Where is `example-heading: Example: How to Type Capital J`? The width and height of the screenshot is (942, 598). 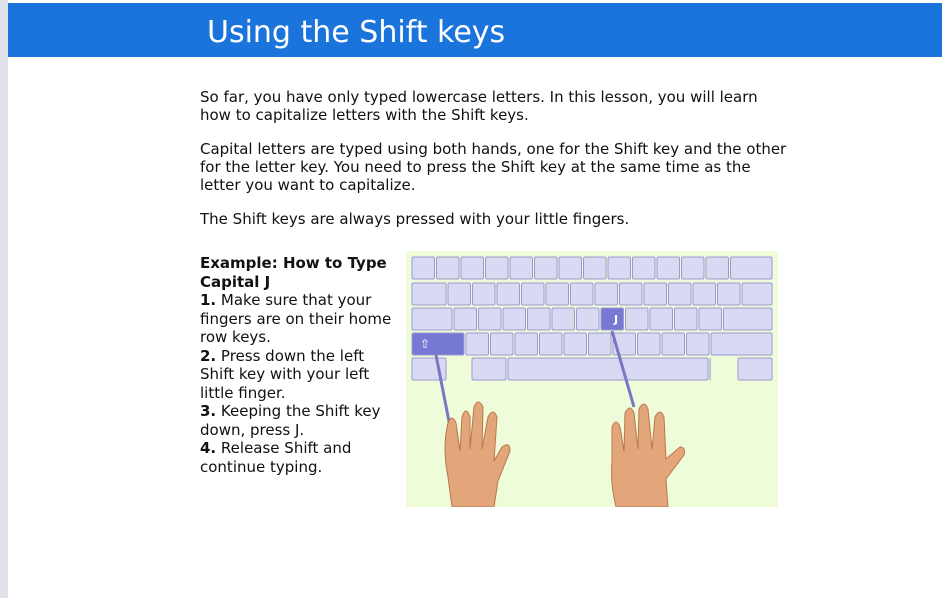 example-heading: Example: How to Type Capital J is located at coordinates (293, 272).